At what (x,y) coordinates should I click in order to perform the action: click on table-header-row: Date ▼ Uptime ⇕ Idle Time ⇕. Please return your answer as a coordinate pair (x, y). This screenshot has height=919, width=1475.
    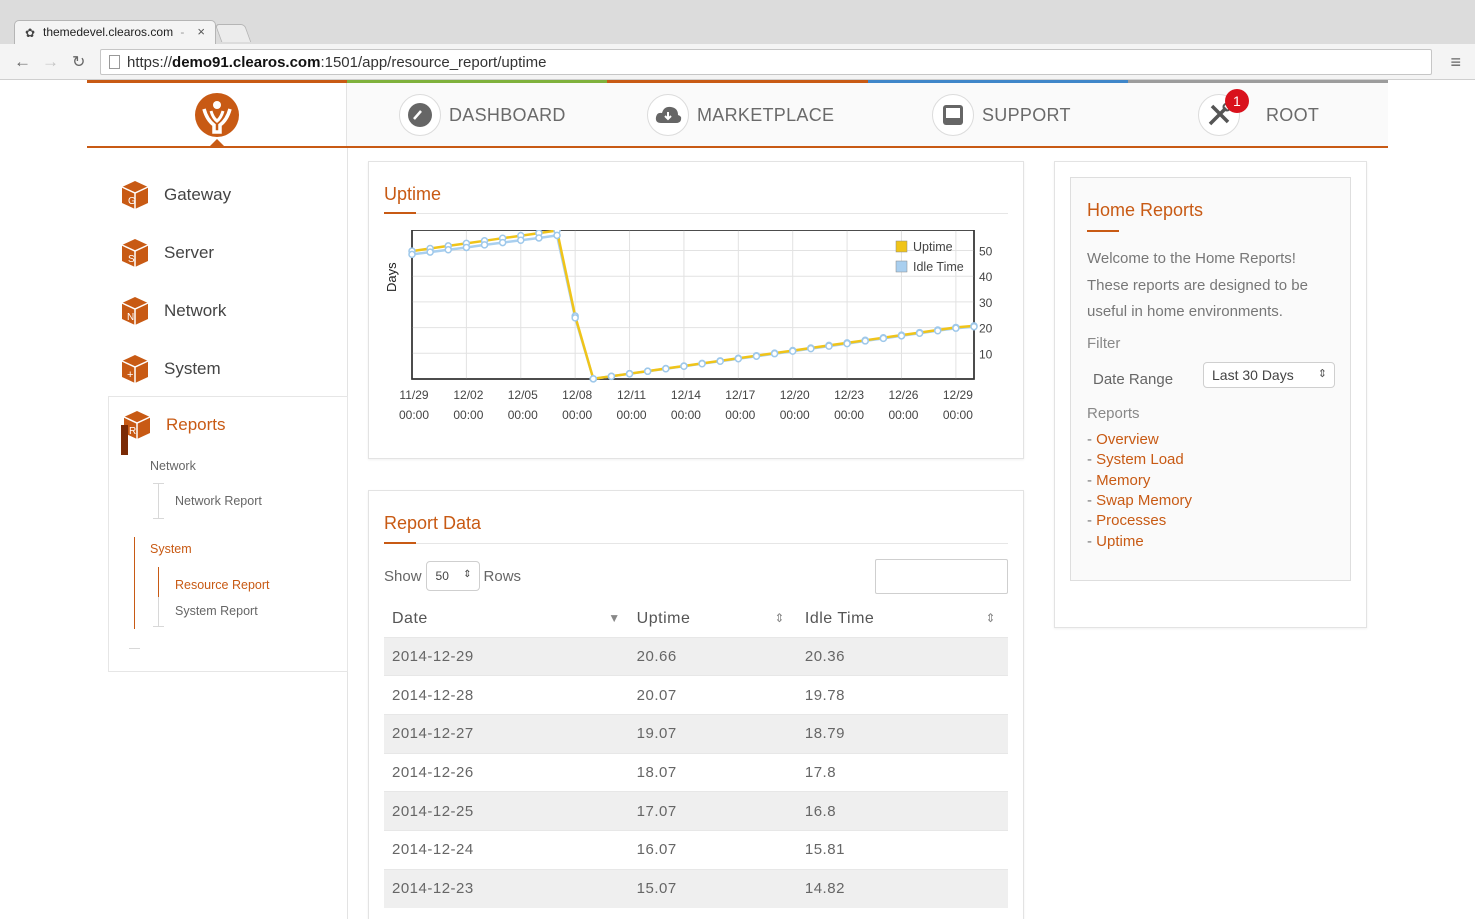
    Looking at the image, I should click on (696, 619).